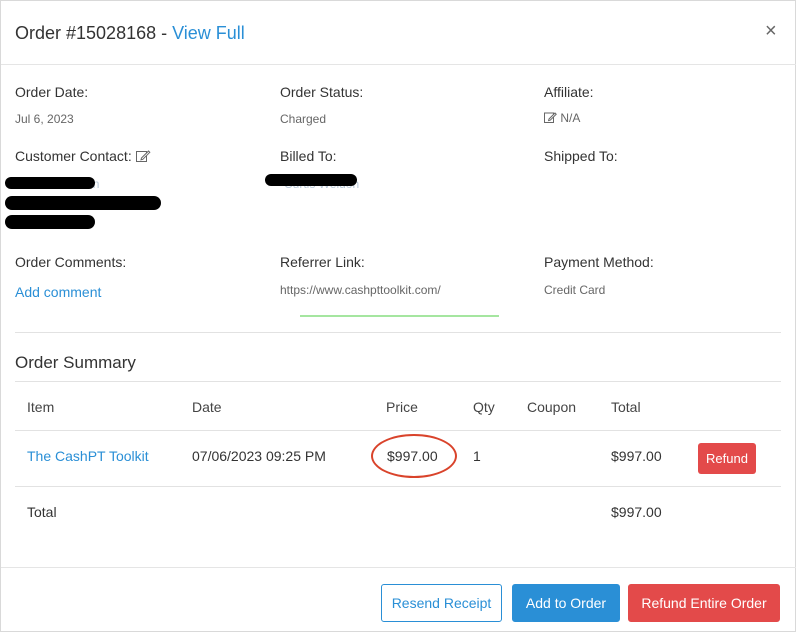 The width and height of the screenshot is (796, 632). What do you see at coordinates (477, 456) in the screenshot?
I see `item-qty: 1` at bounding box center [477, 456].